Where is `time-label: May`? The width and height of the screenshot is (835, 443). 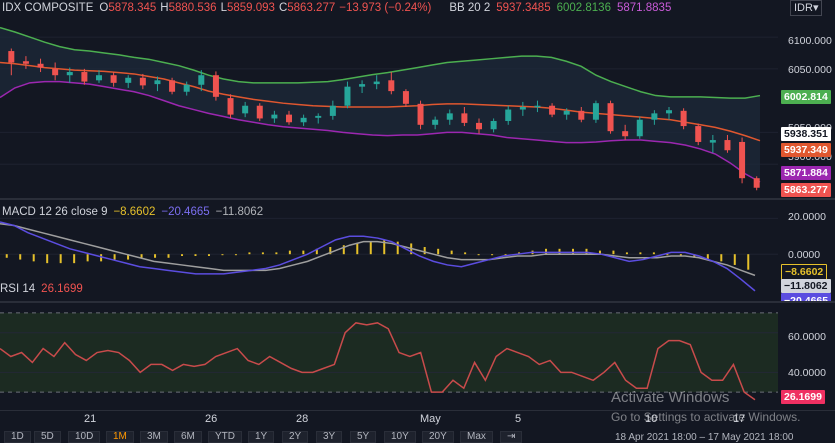 time-label: May is located at coordinates (430, 419).